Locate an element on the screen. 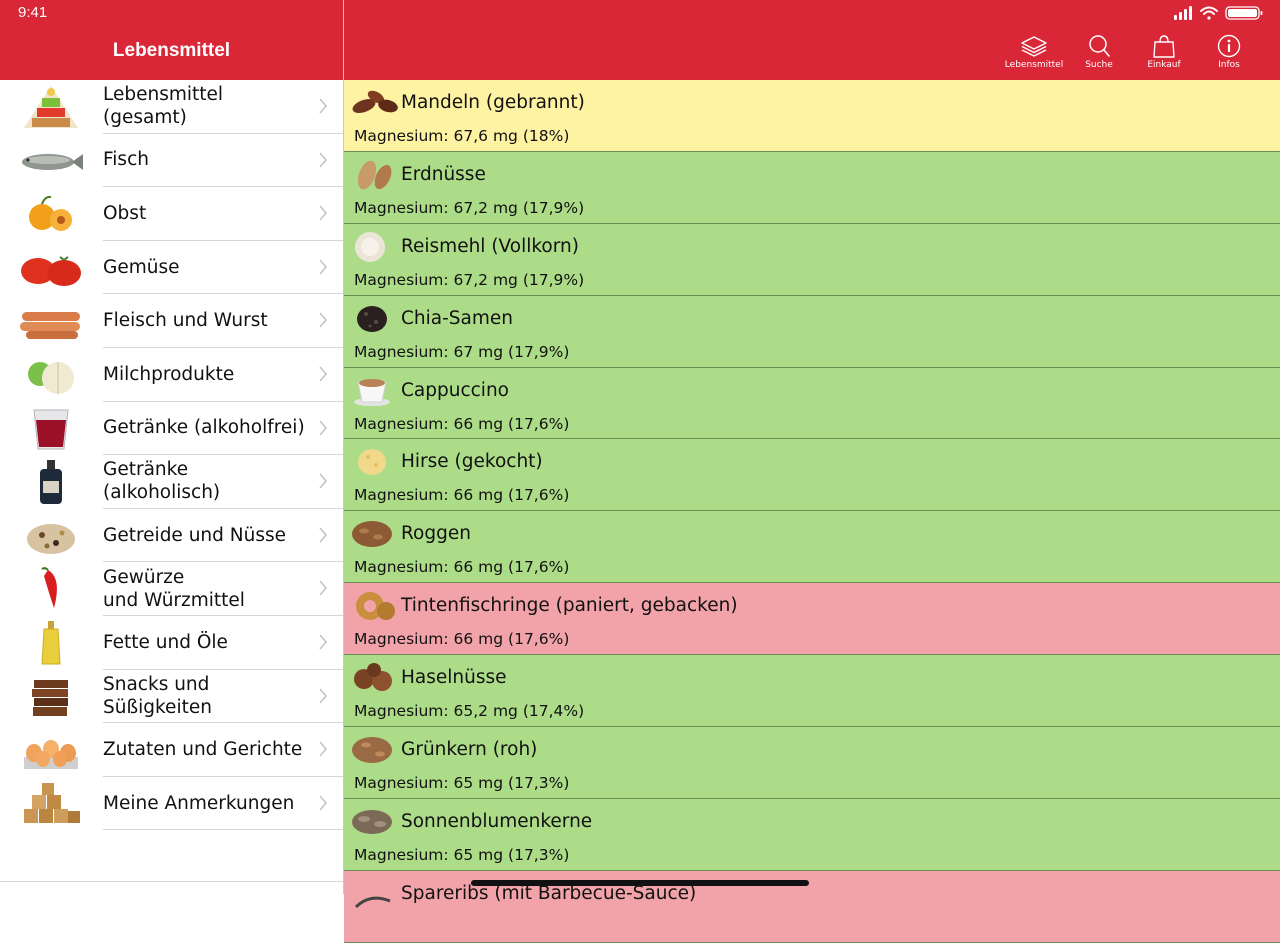 This screenshot has height=943, width=1280. sidebar-item-label: Getreide und Nüsse is located at coordinates (194, 535).